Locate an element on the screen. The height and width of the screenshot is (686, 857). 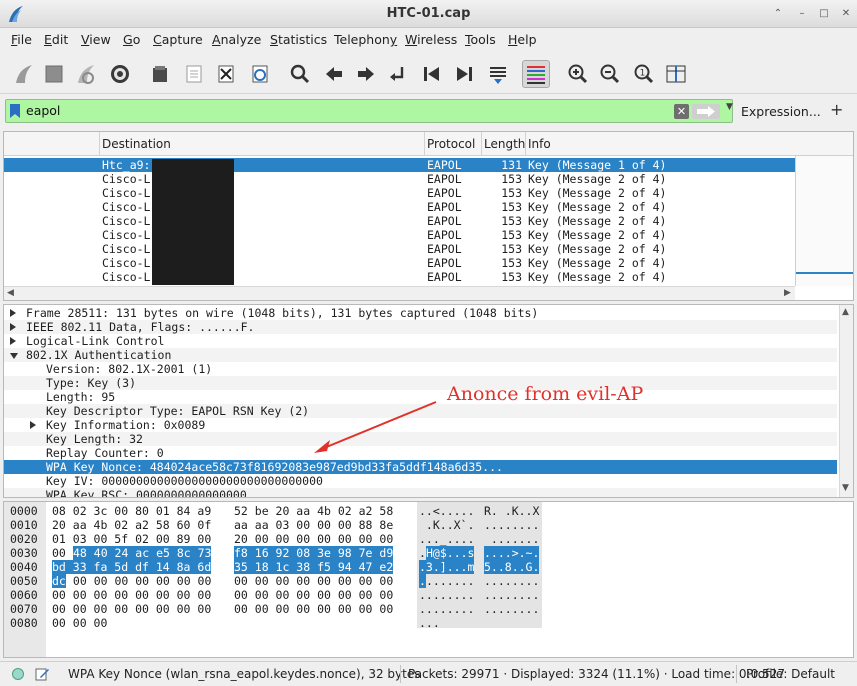
detail-row: Logical-Link Control is located at coordinates (420, 341).